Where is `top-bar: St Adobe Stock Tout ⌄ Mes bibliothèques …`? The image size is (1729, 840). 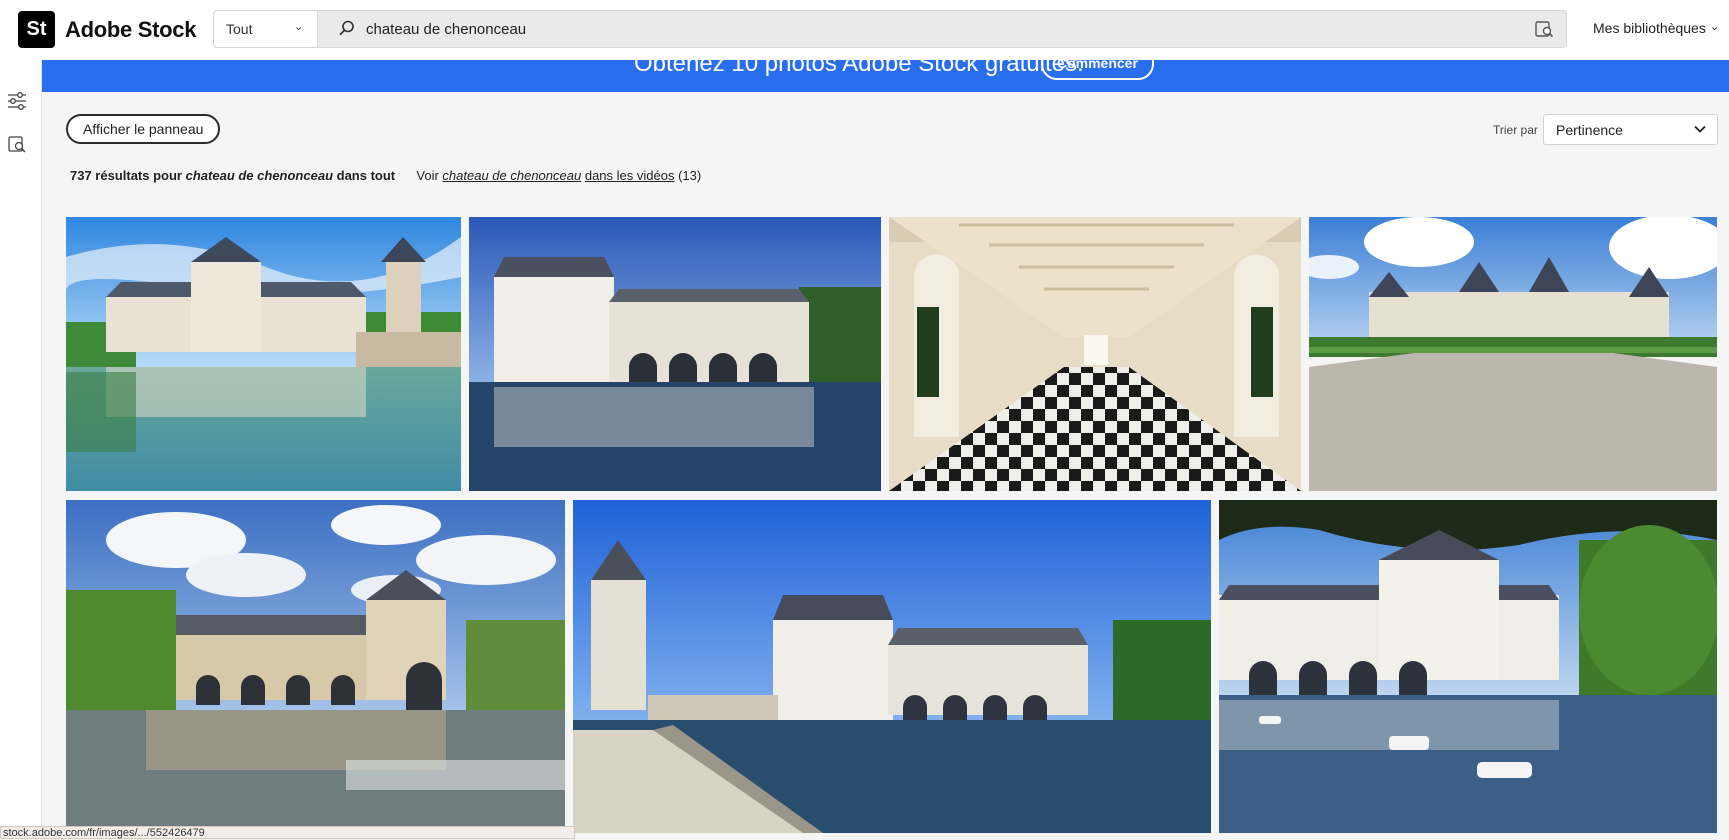 top-bar: St Adobe Stock Tout ⌄ Mes bibliothèques … is located at coordinates (864, 30).